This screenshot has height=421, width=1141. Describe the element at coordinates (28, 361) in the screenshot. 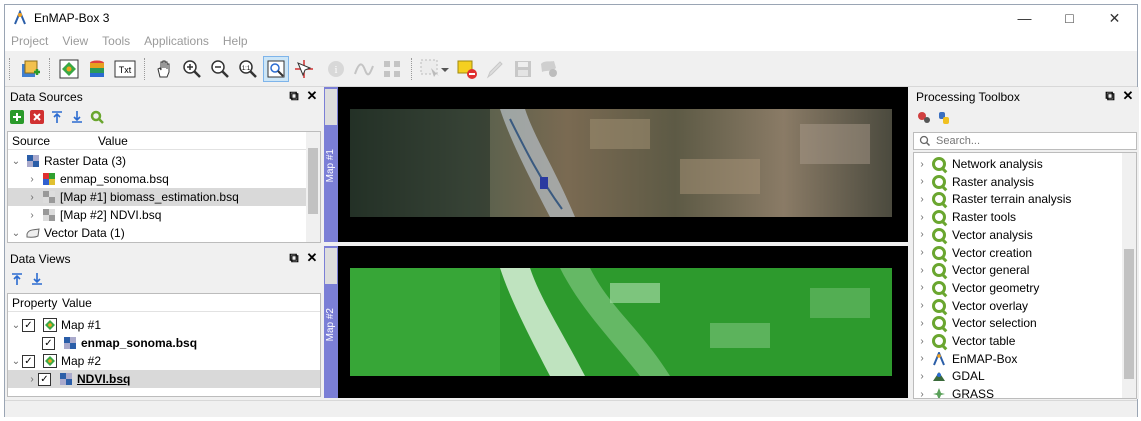

I see `map2-checkbox: ✓` at that location.